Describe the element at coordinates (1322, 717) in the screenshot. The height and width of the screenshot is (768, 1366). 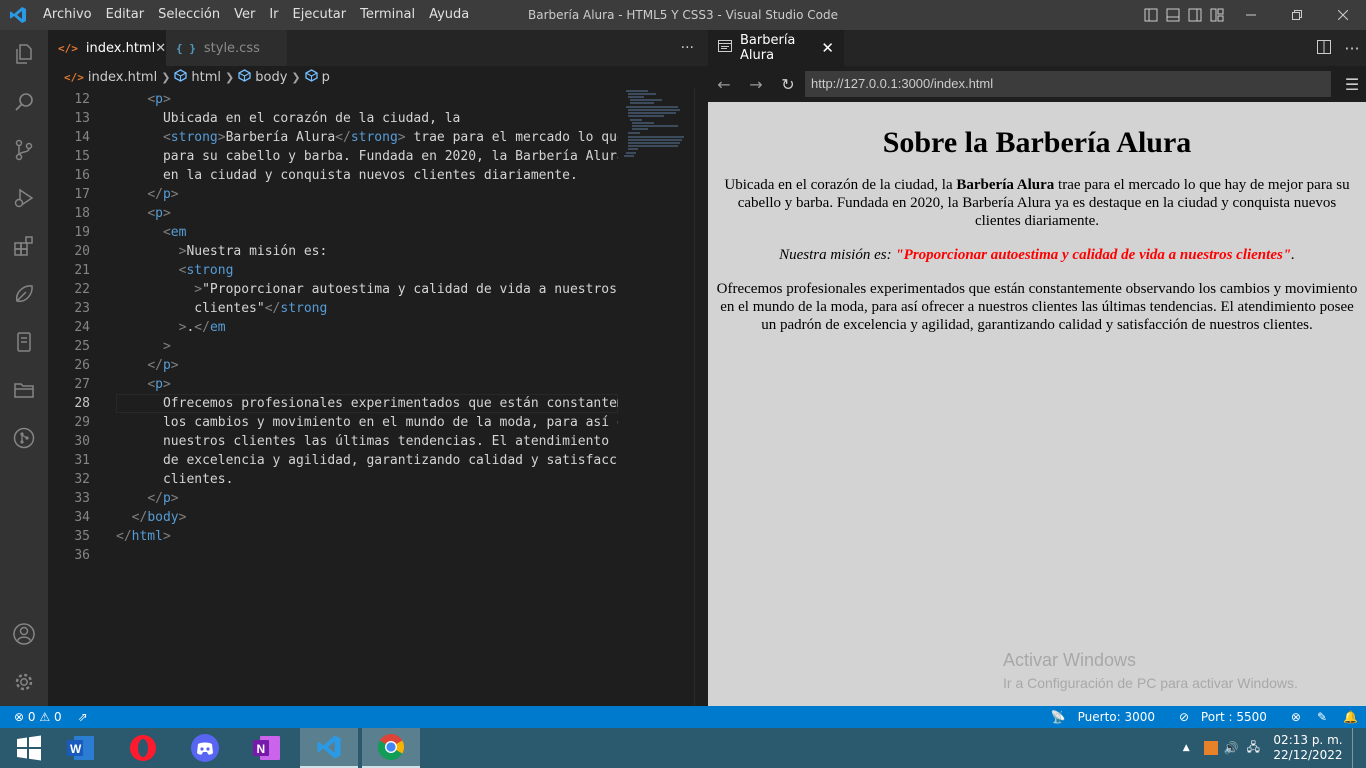
I see `feedback-icon: ✎` at that location.